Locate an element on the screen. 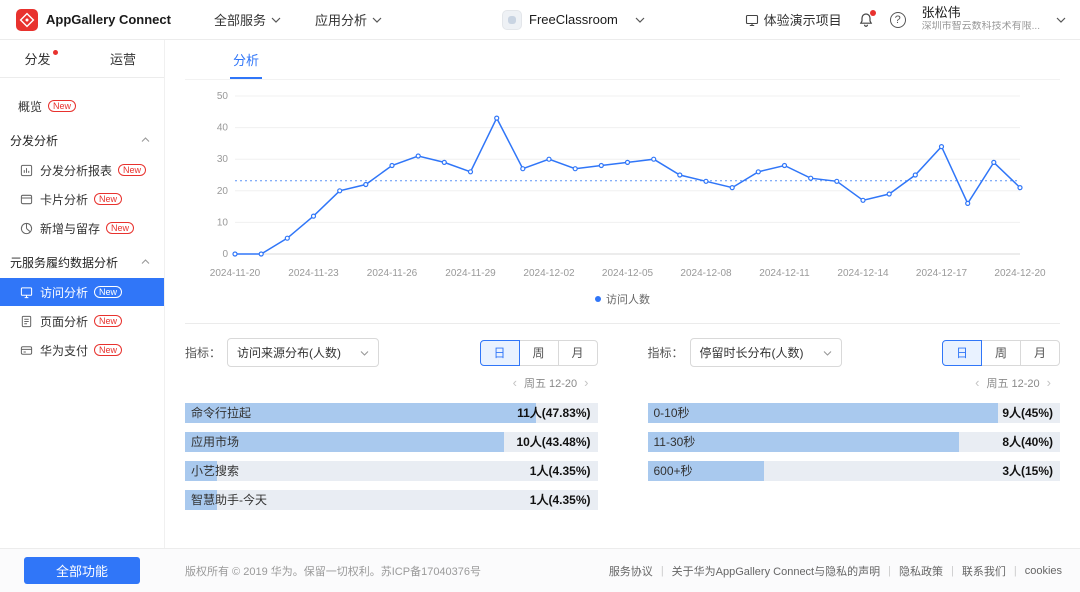 The image size is (1080, 592). all-features-button: 全部功能 is located at coordinates (82, 570).